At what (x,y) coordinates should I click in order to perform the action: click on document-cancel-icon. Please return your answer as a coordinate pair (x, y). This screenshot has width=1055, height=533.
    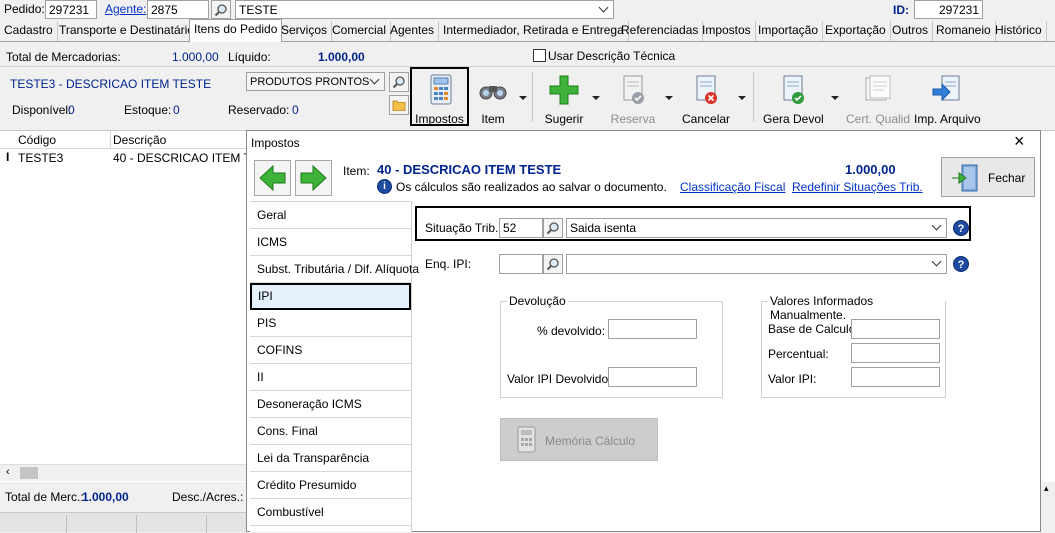
    Looking at the image, I should click on (706, 89).